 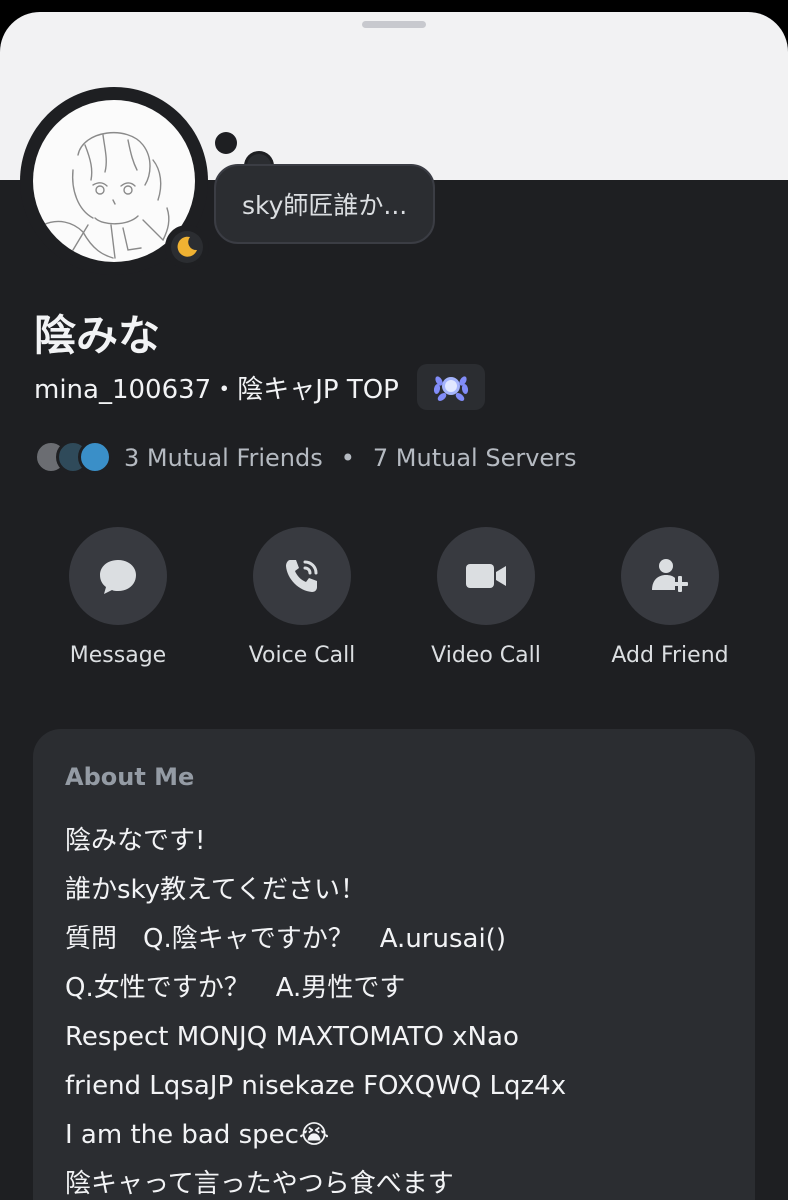 What do you see at coordinates (292, 1037) in the screenshot?
I see `about-line: Respect MONJQ MAXTOMATO xNao` at bounding box center [292, 1037].